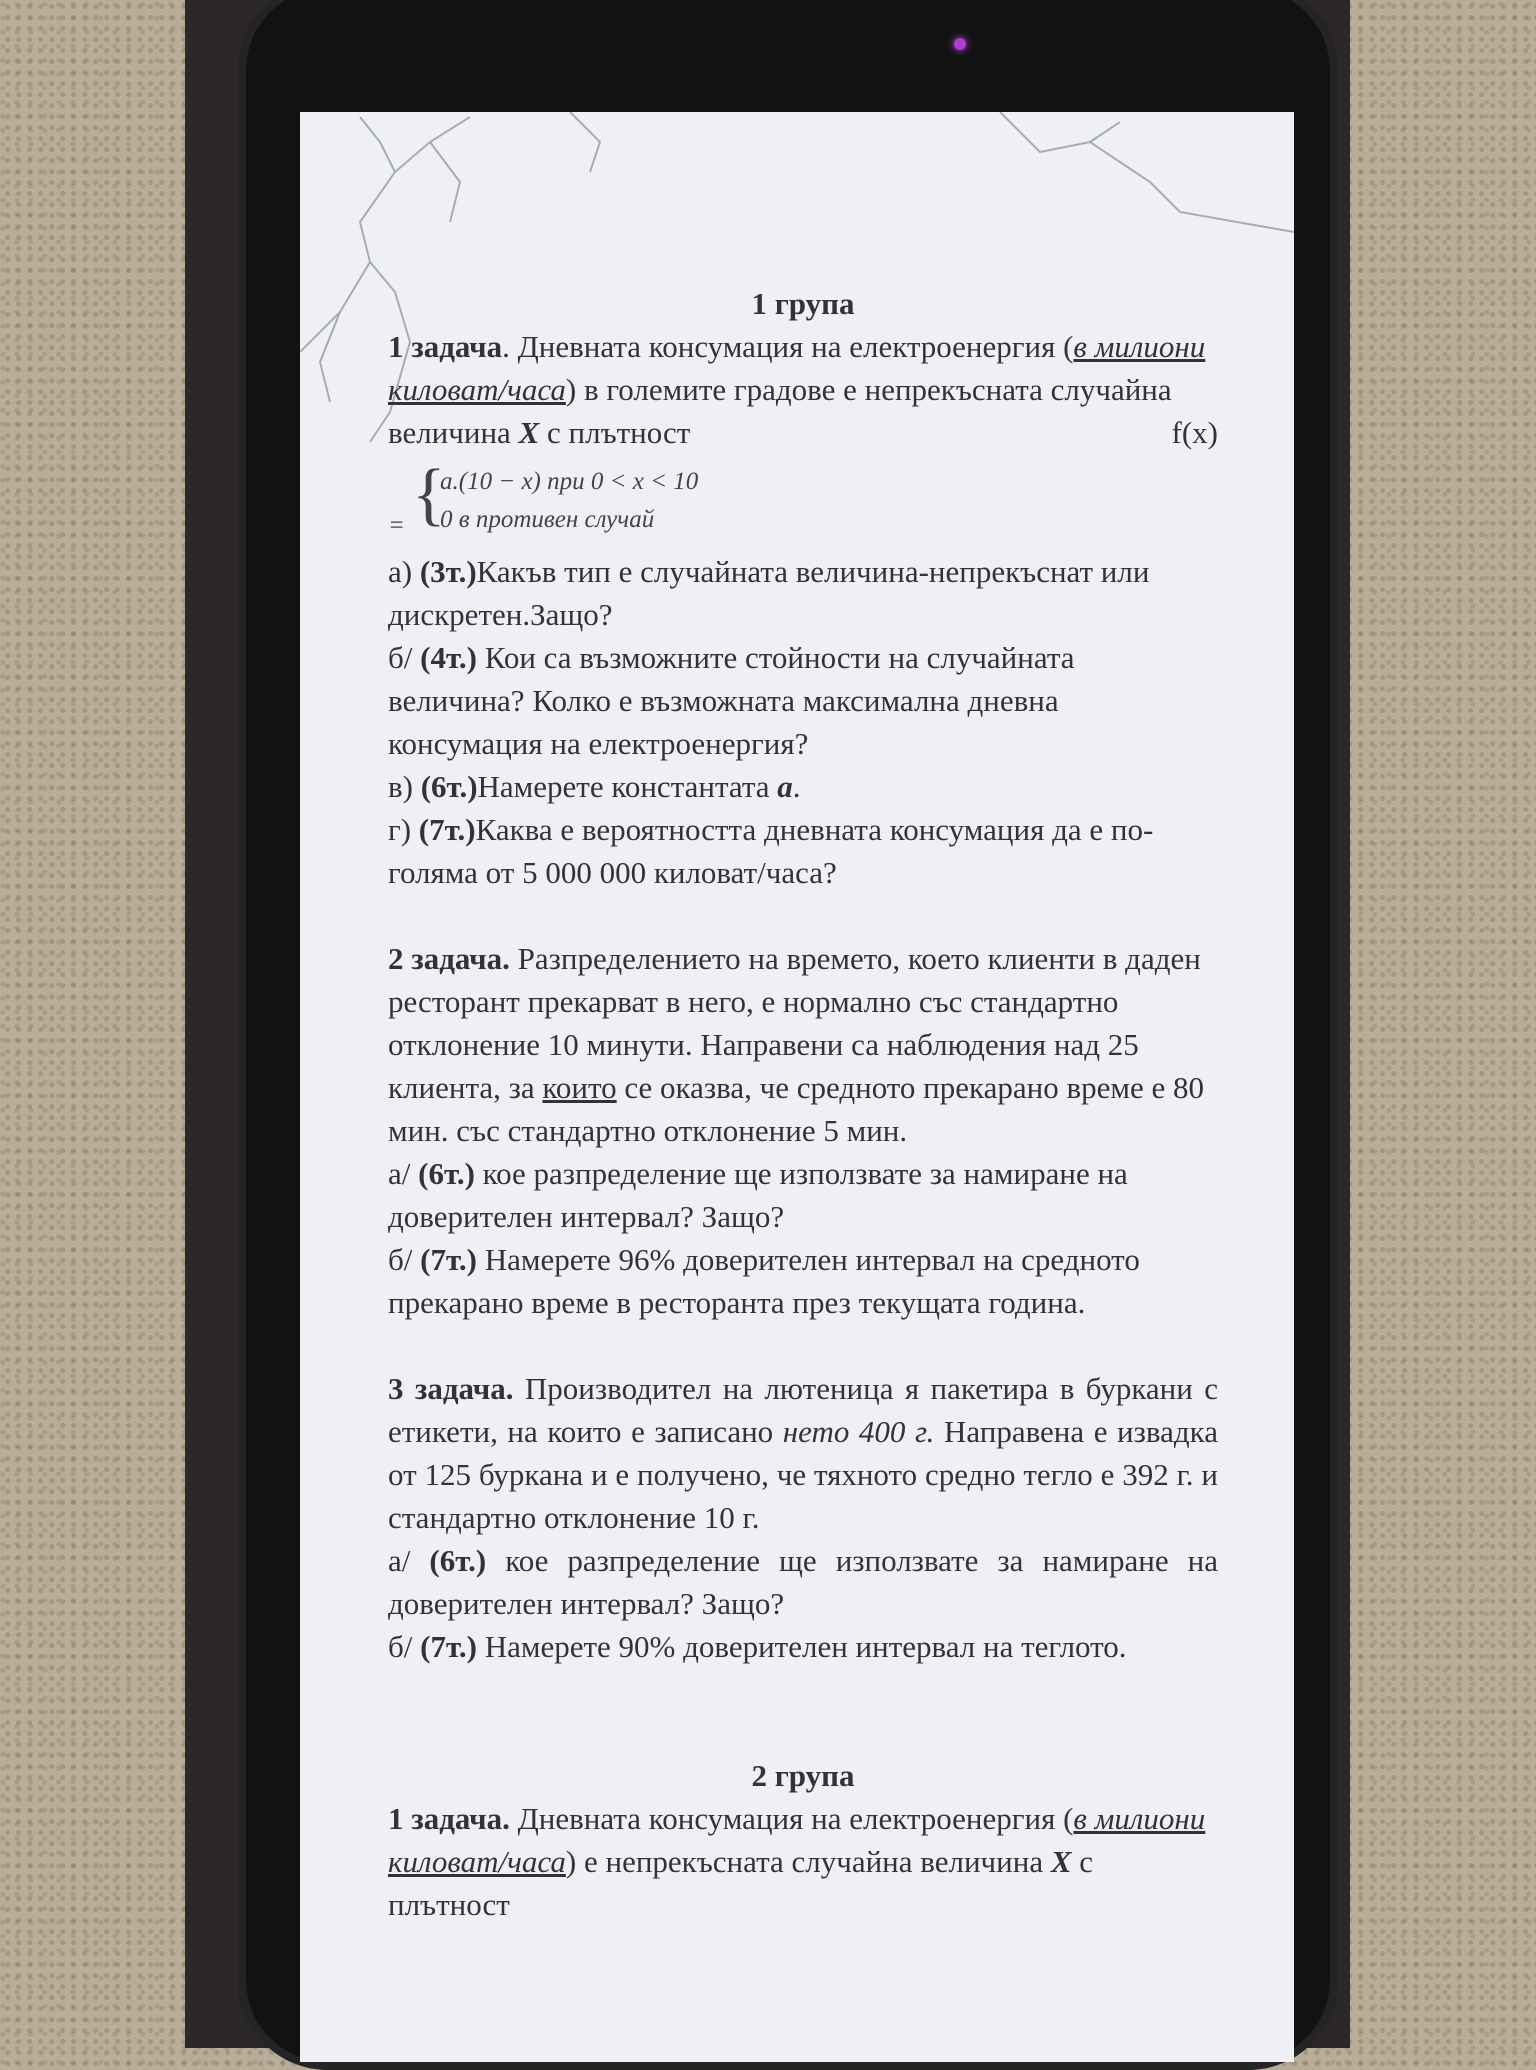 The width and height of the screenshot is (1536, 2070). Describe the element at coordinates (448, 657) in the screenshot. I see `points: (4т.)` at that location.